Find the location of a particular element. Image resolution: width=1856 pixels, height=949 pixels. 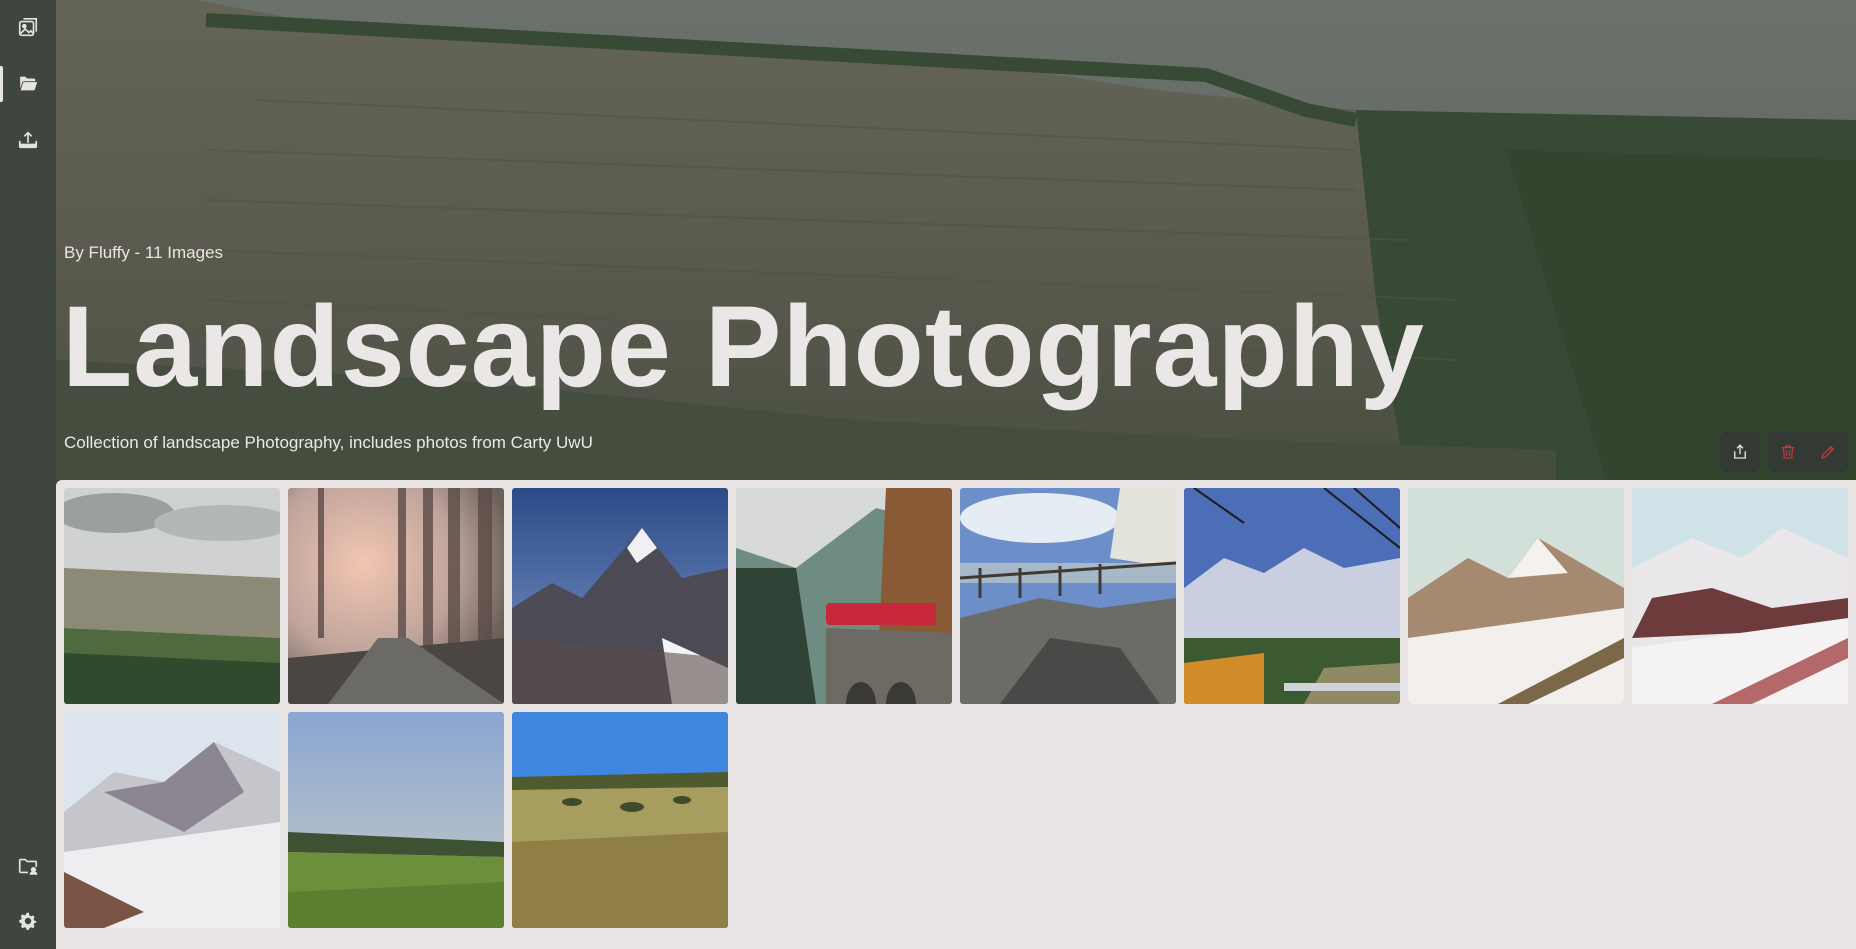

photo-grassland is located at coordinates (620, 820).